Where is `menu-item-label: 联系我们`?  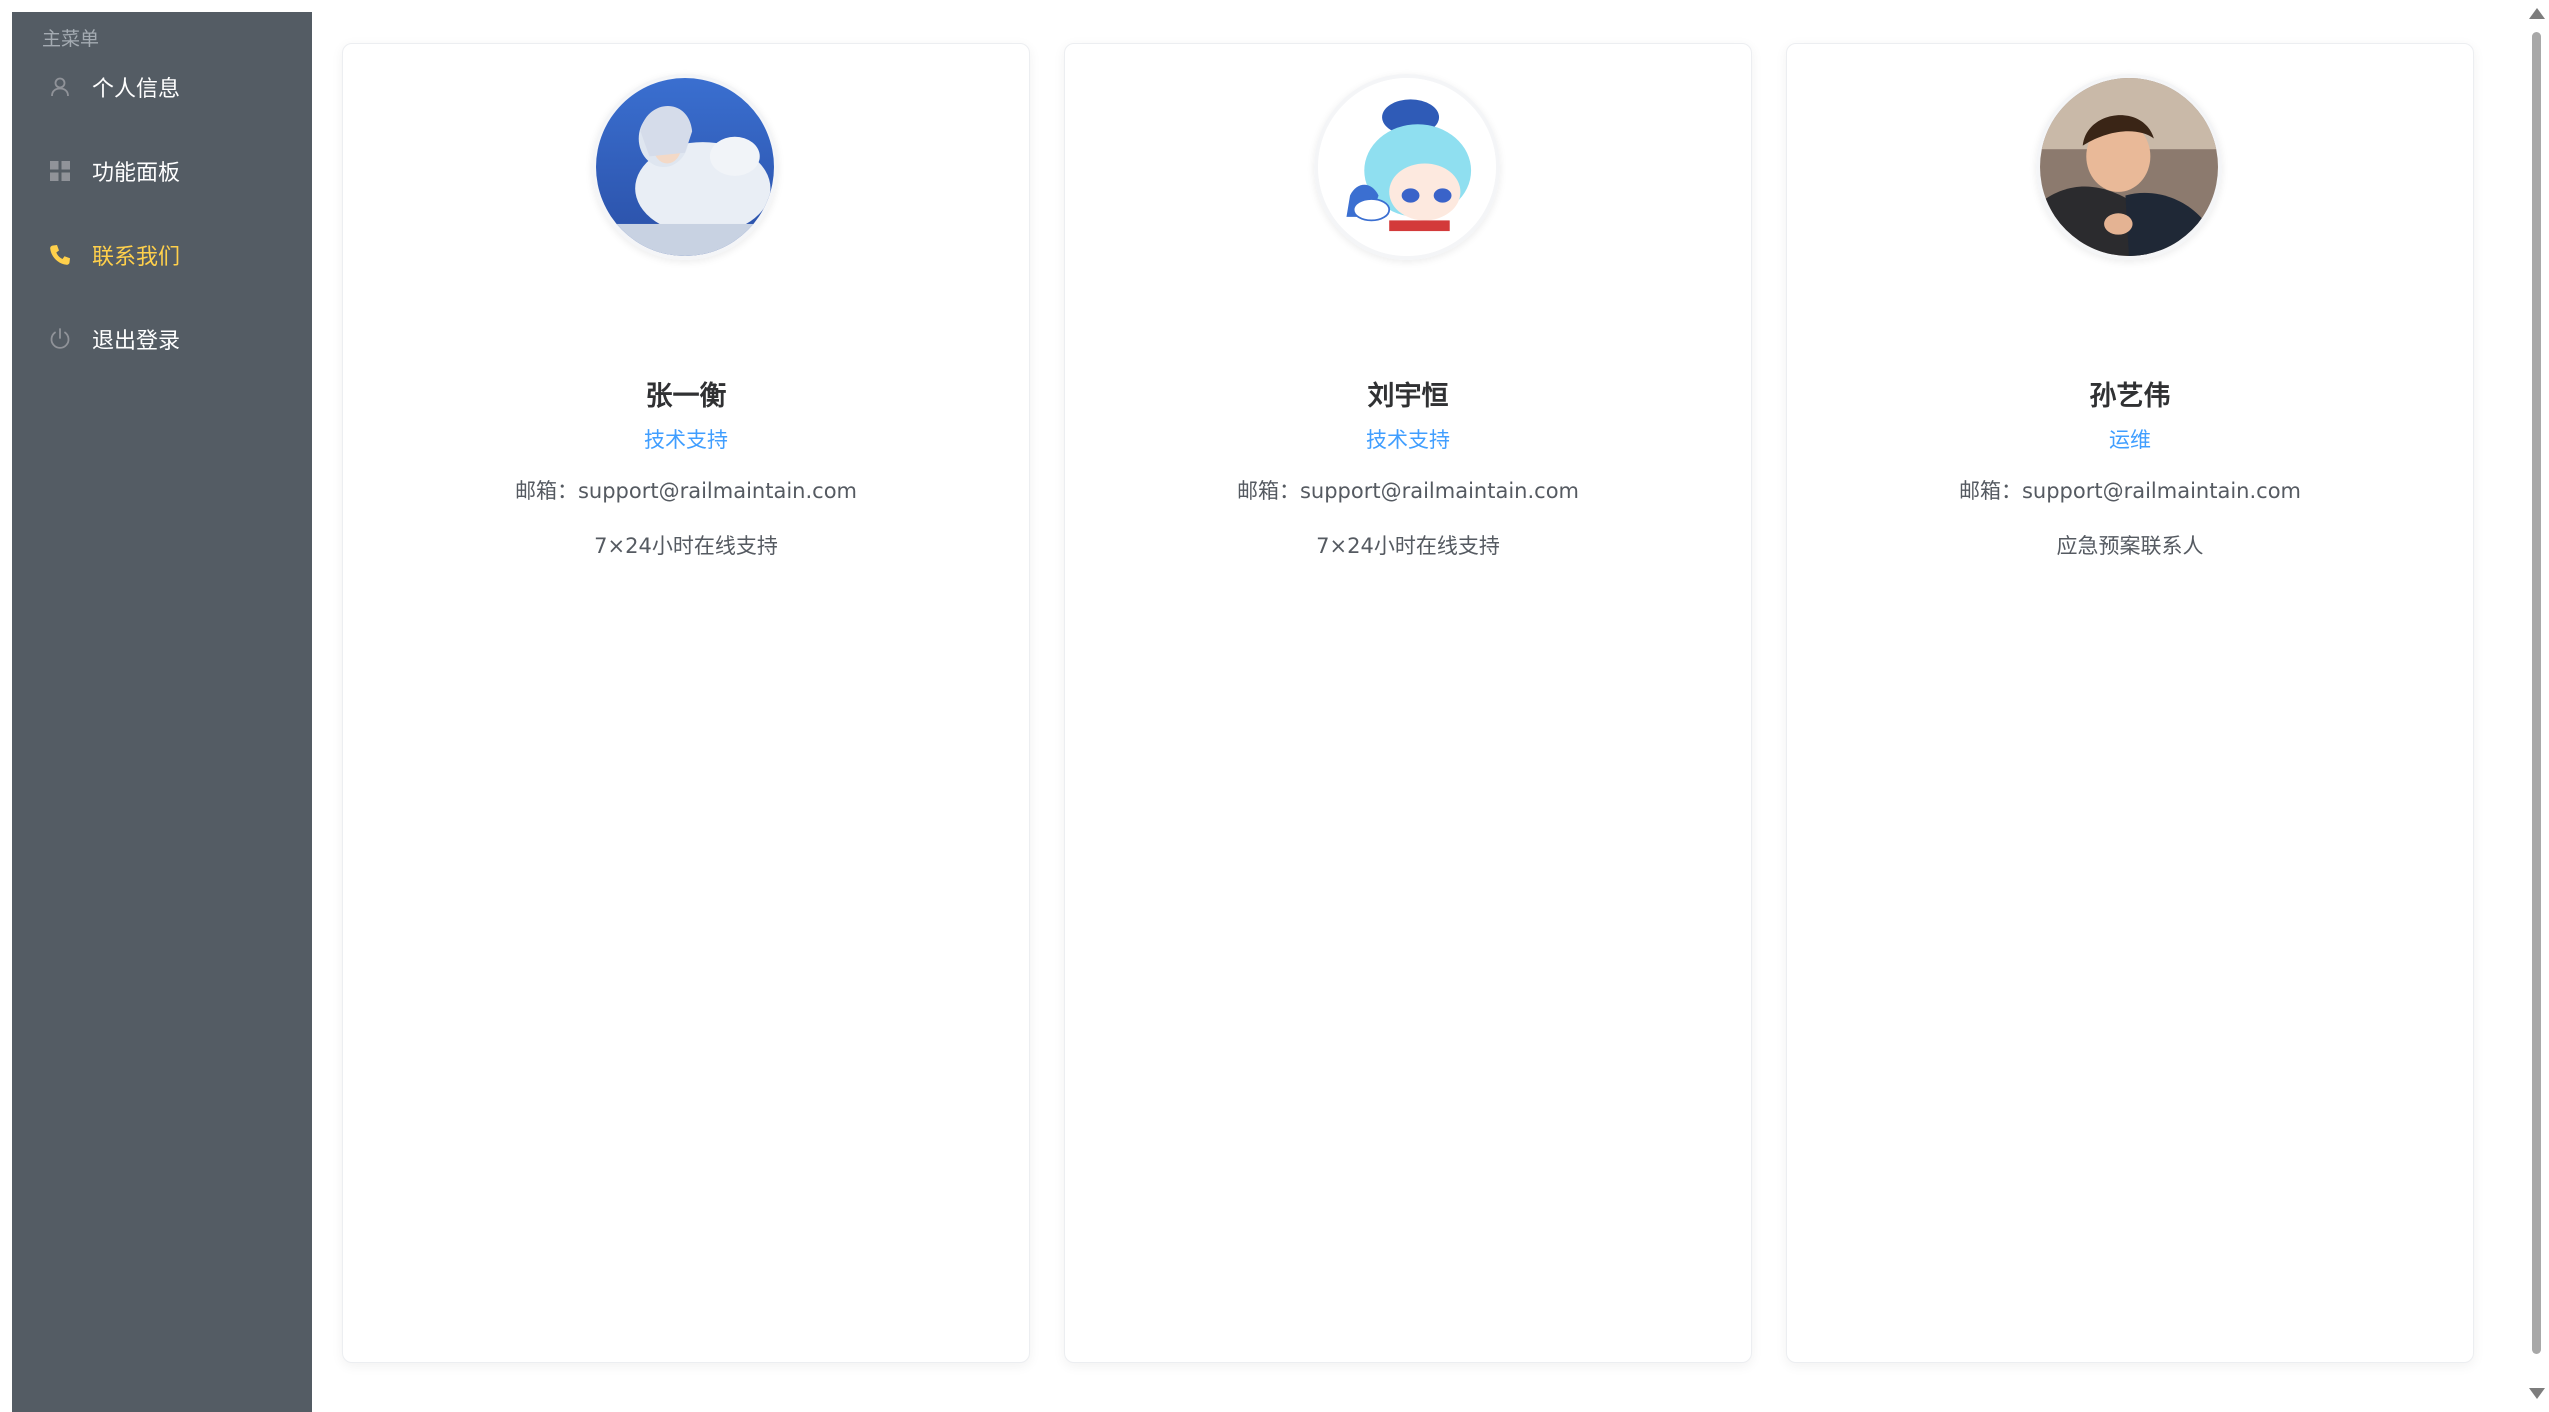 menu-item-label: 联系我们 is located at coordinates (136, 257).